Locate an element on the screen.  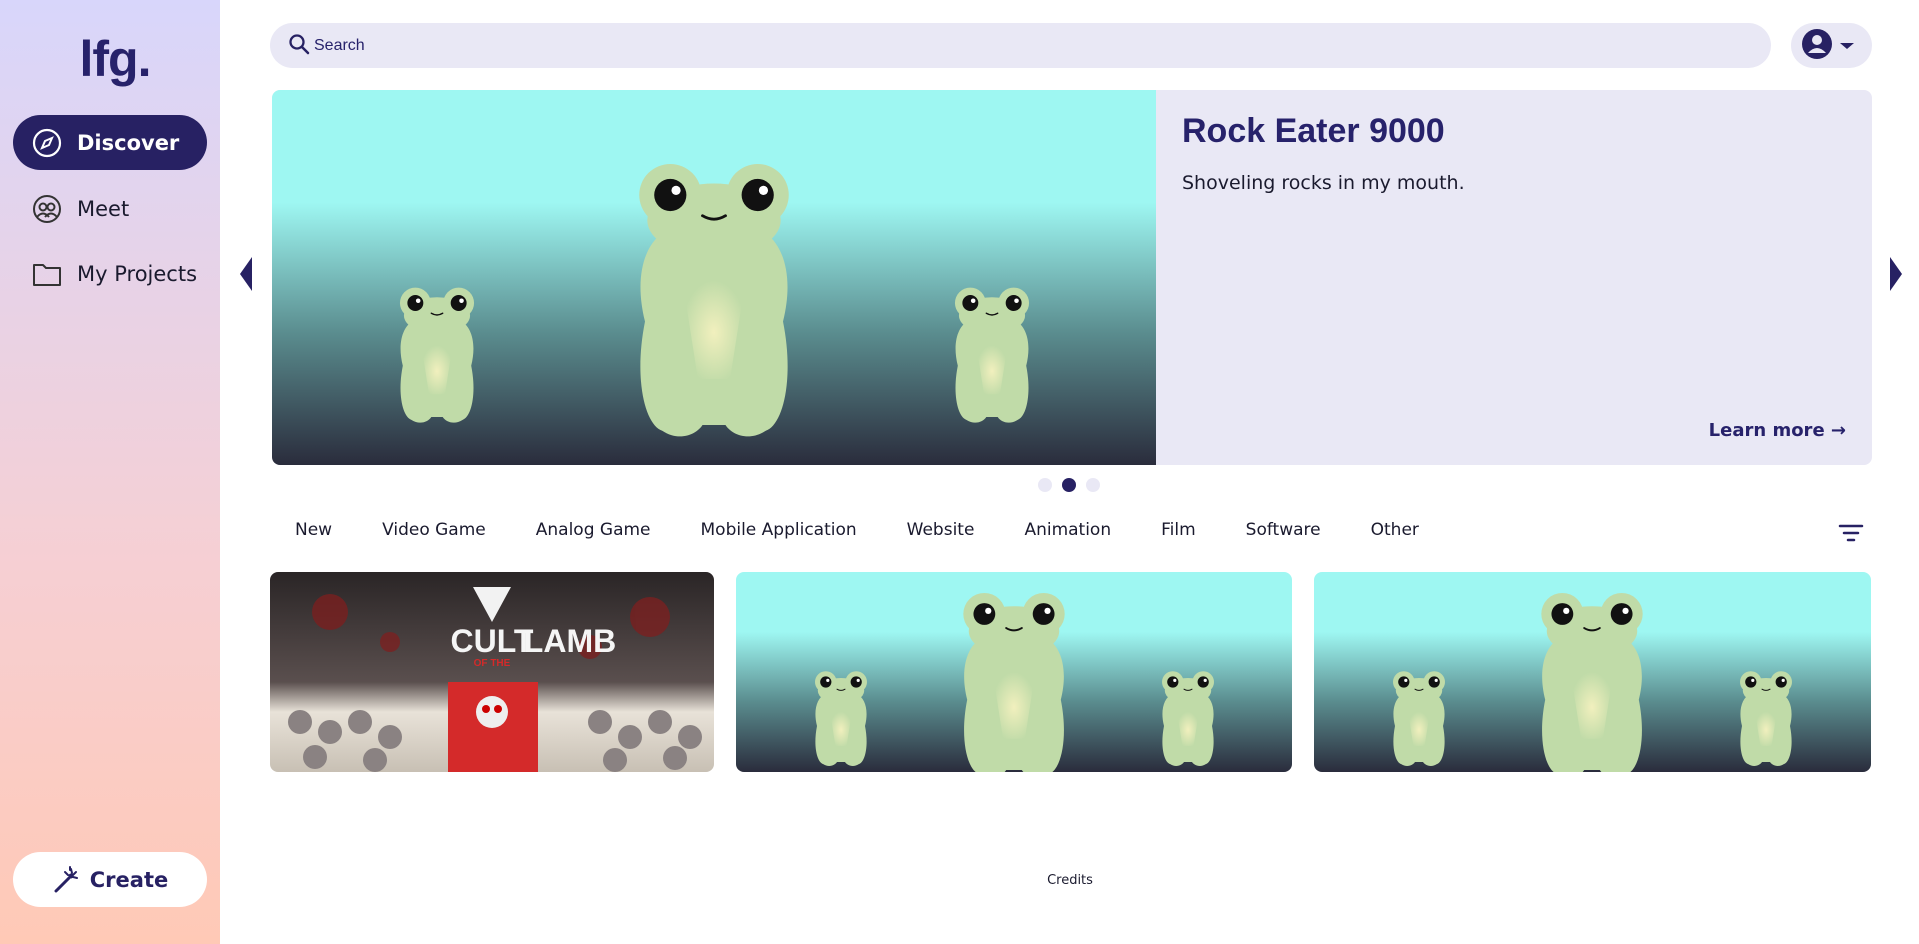
people-icon is located at coordinates (47, 209).